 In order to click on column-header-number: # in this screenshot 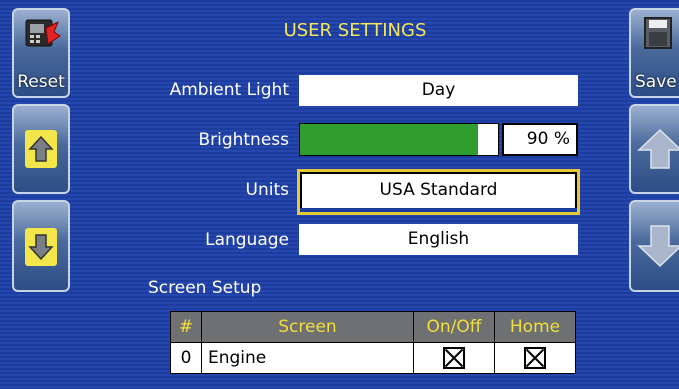, I will do `click(186, 327)`.